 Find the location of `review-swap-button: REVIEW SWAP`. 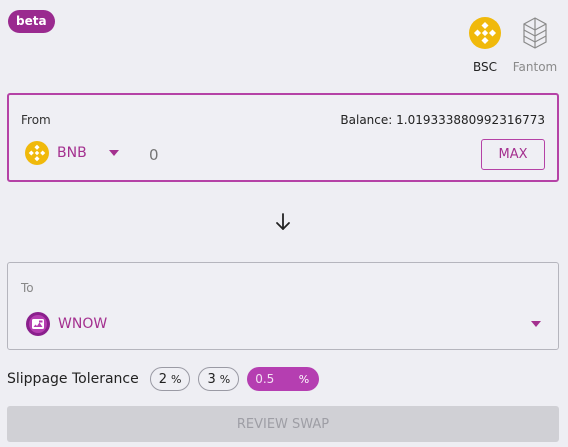

review-swap-button: REVIEW SWAP is located at coordinates (283, 424).